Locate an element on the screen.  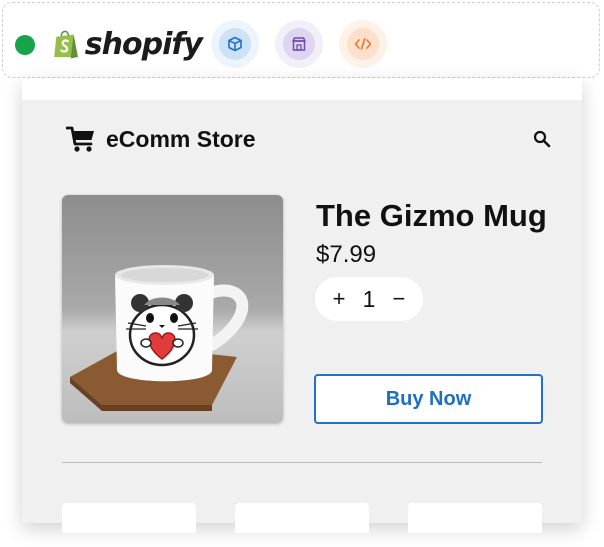
mug-illustration is located at coordinates (159, 338).